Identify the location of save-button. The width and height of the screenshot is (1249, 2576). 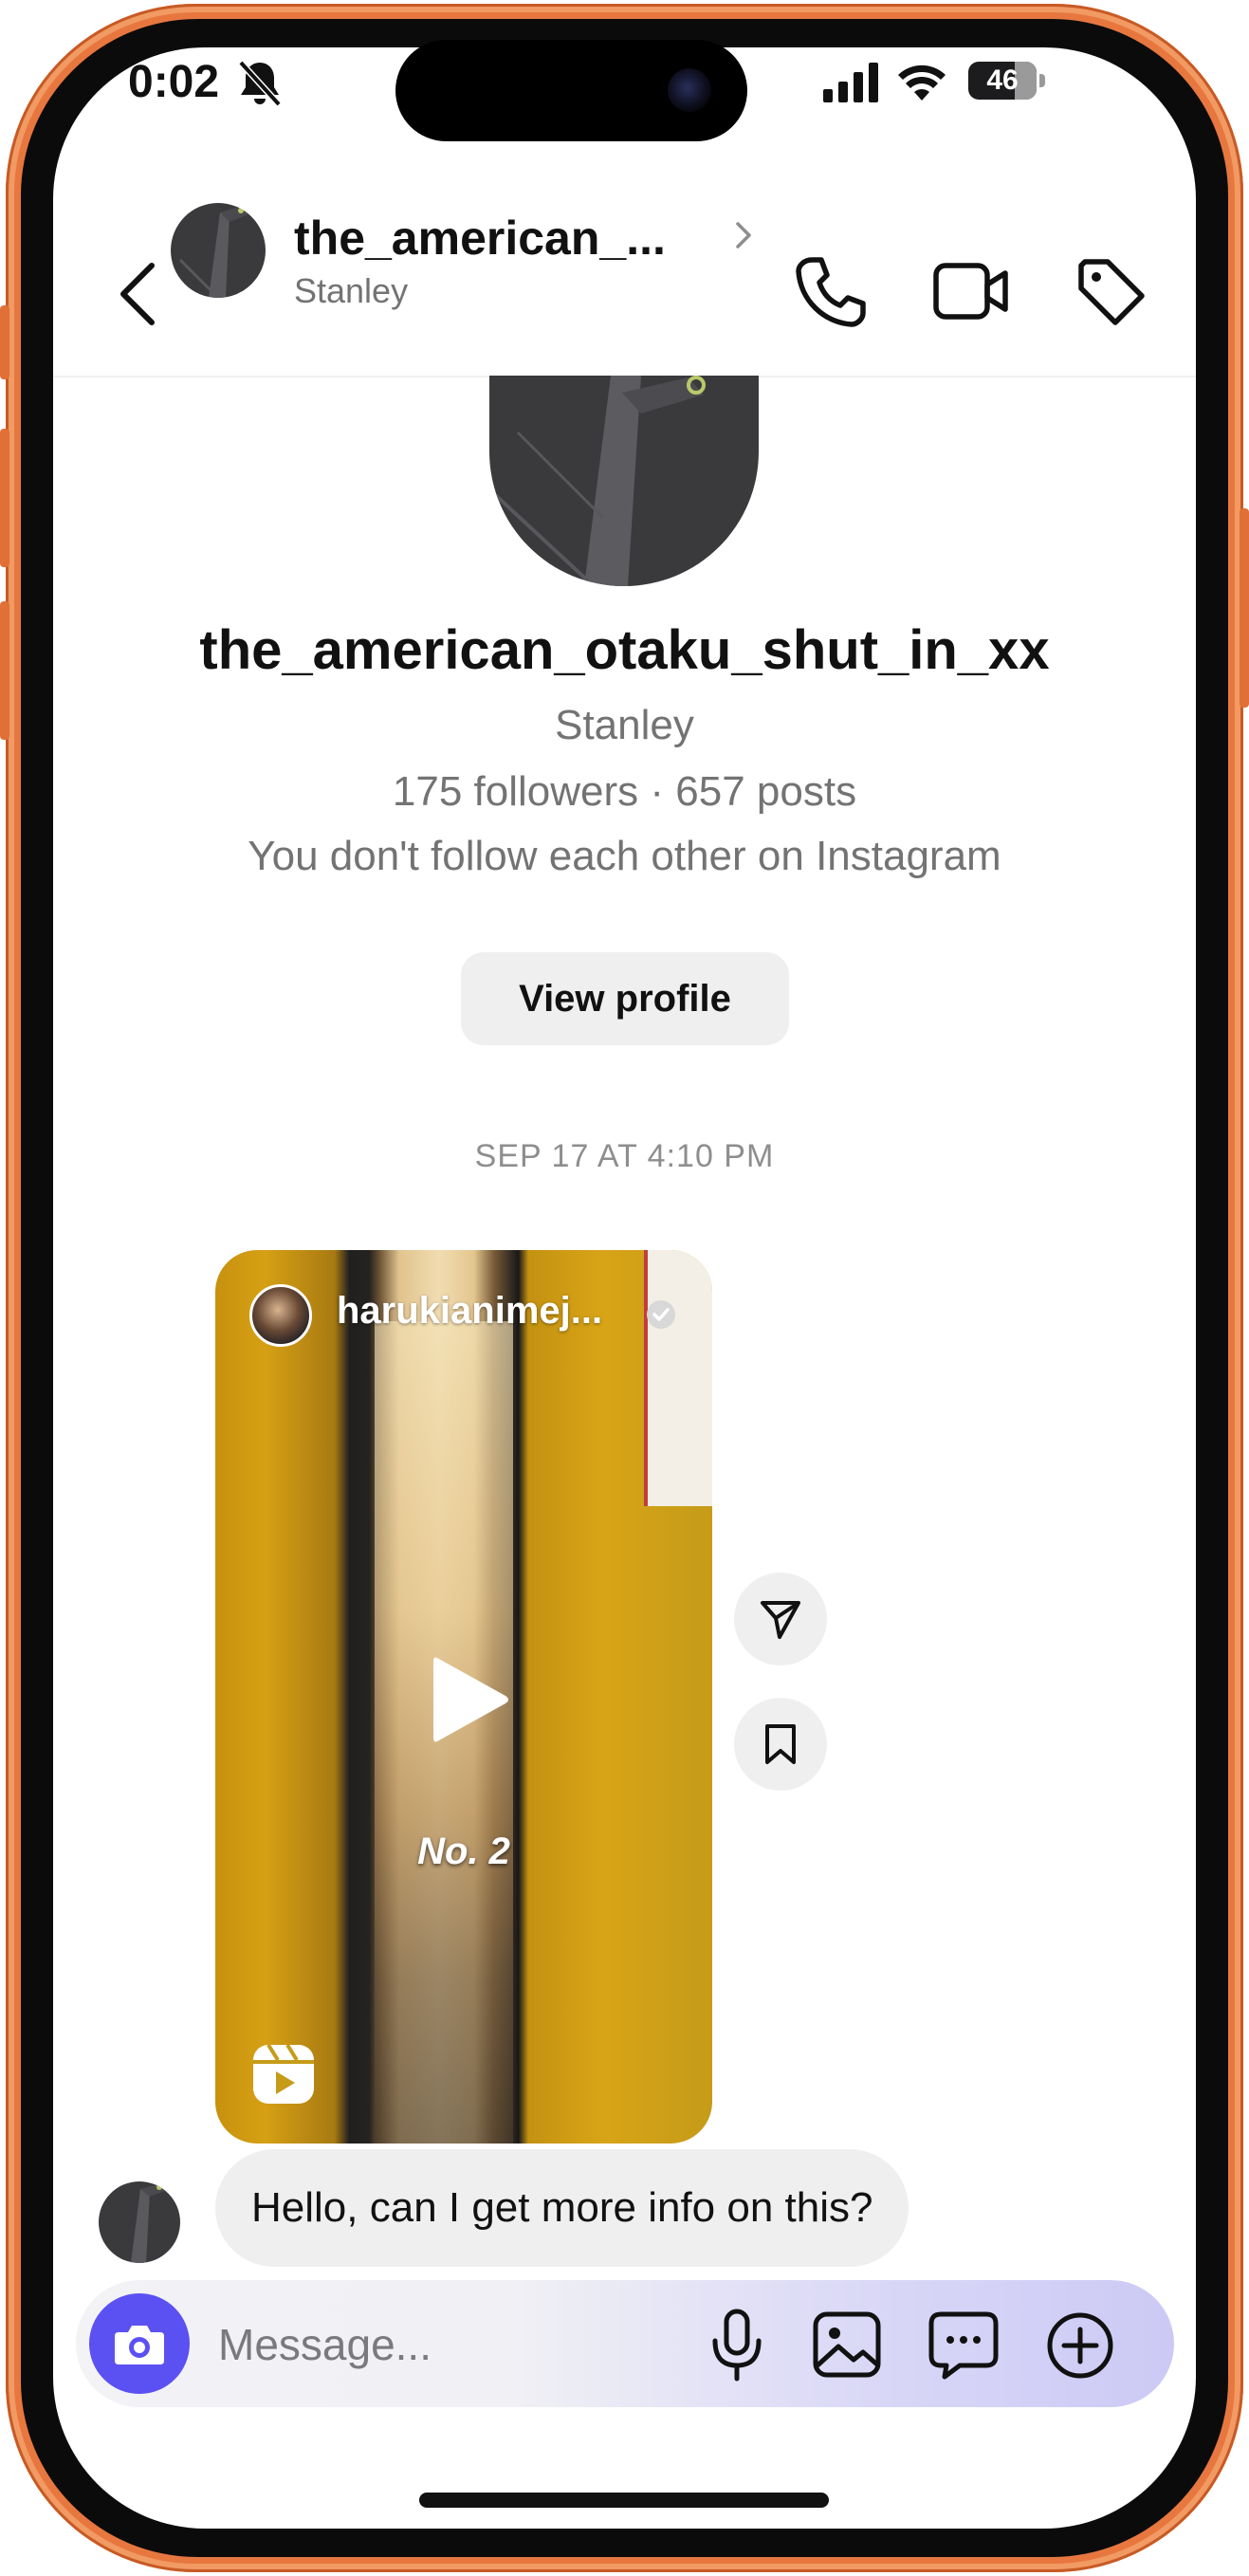
(780, 1744).